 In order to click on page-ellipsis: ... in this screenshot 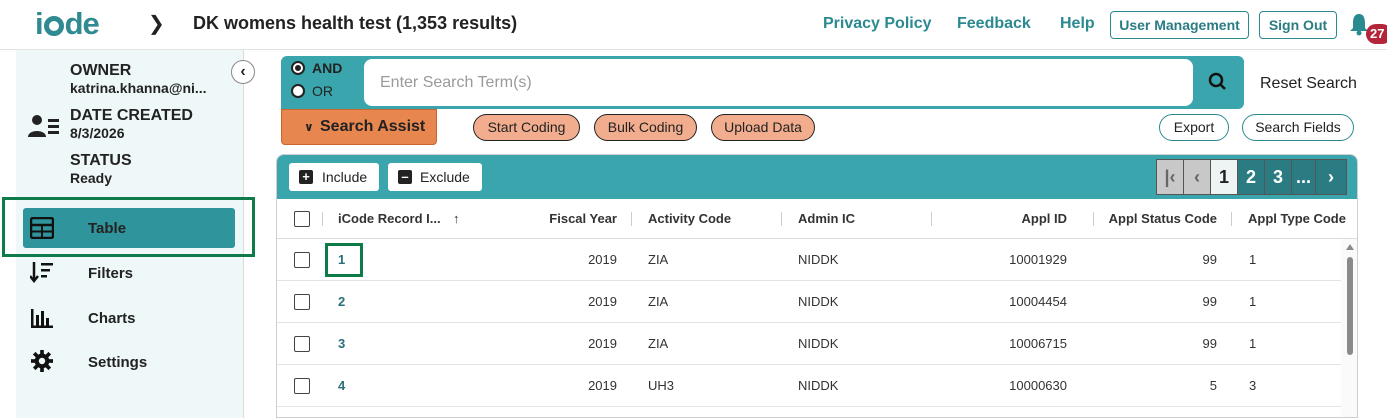, I will do `click(1304, 177)`.